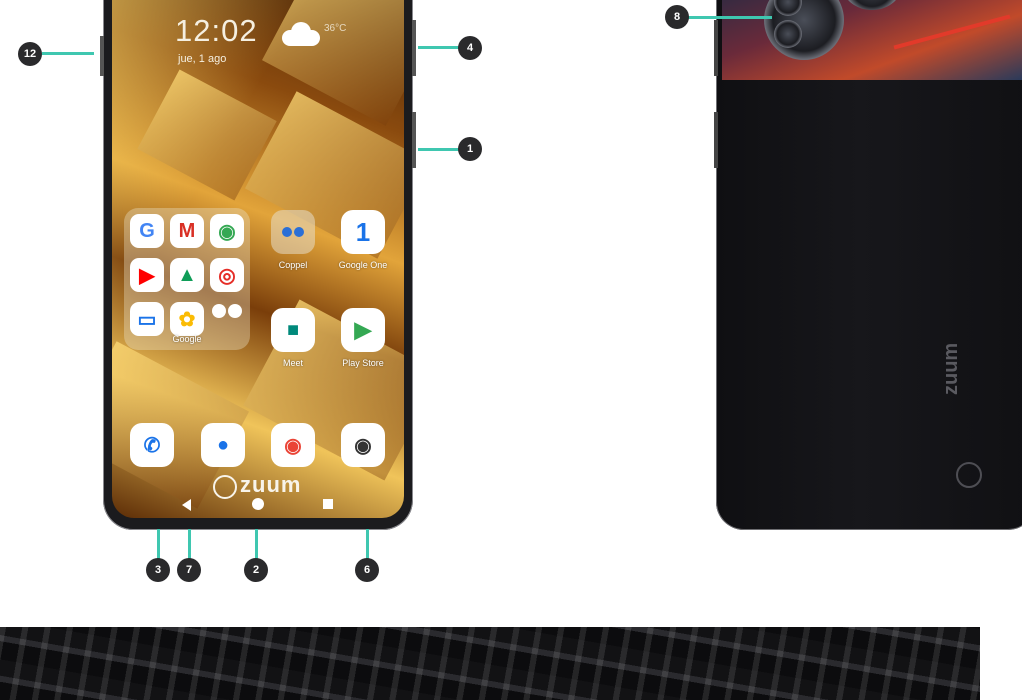 The width and height of the screenshot is (1022, 700). Describe the element at coordinates (187, 319) in the screenshot. I see `photos-icon: ✿` at that location.